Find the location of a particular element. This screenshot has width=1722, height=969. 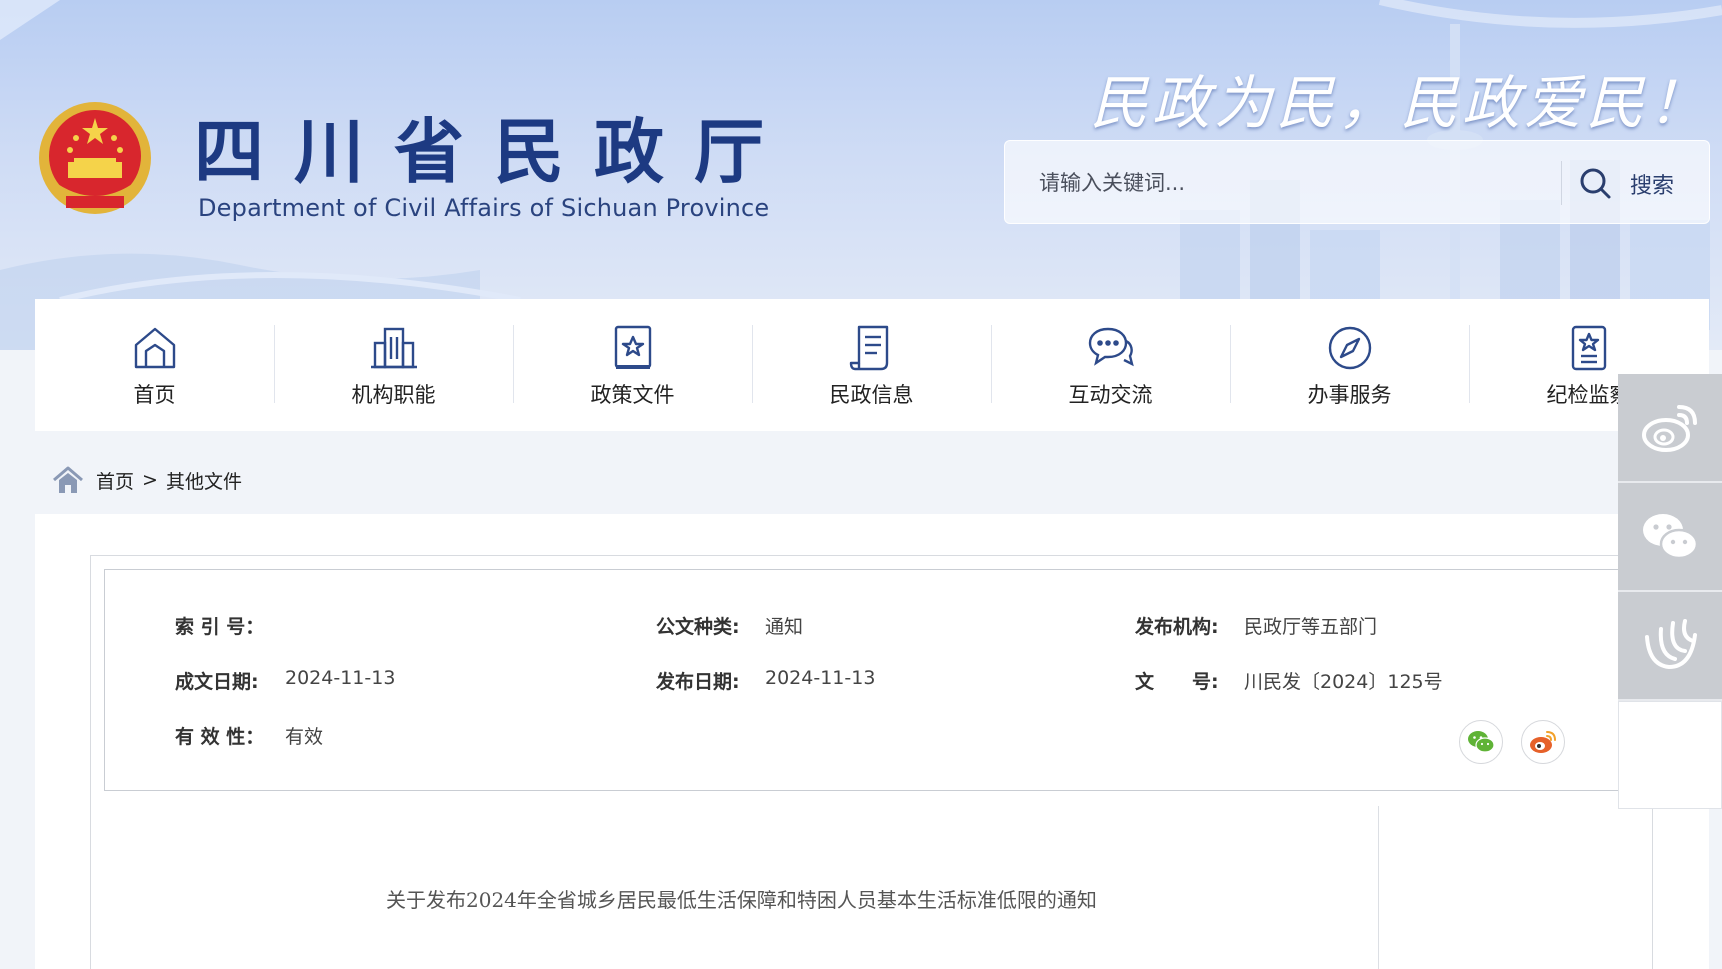

nav-label: 首页 is located at coordinates (154, 395).